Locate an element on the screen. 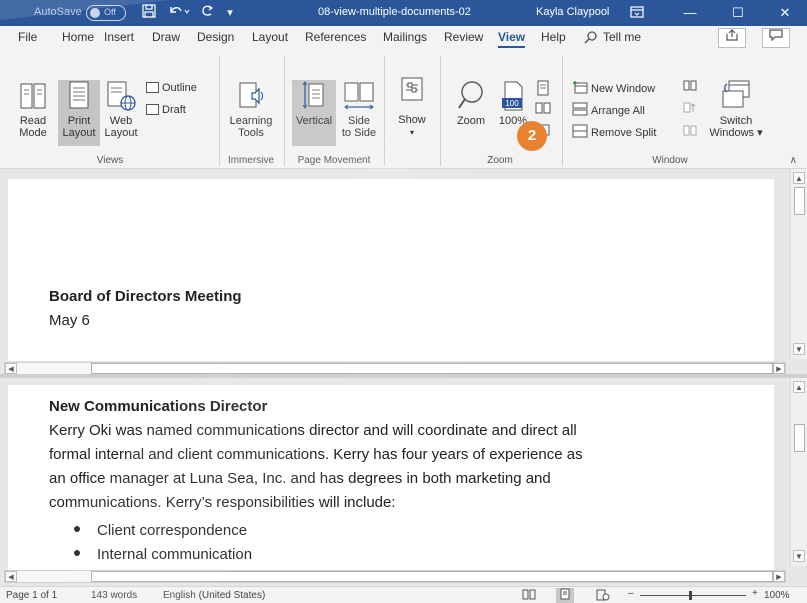 The width and height of the screenshot is (807, 603). side-to-side-button: Side to Side is located at coordinates (359, 109).